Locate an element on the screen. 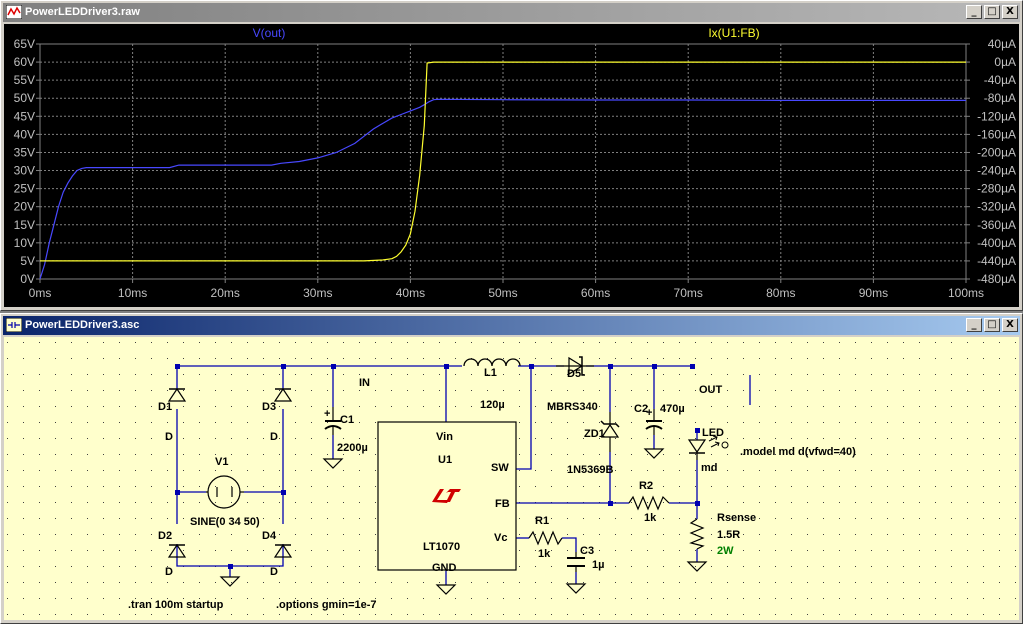 Image resolution: width=1023 pixels, height=624 pixels. c3-label: C3 is located at coordinates (587, 551).